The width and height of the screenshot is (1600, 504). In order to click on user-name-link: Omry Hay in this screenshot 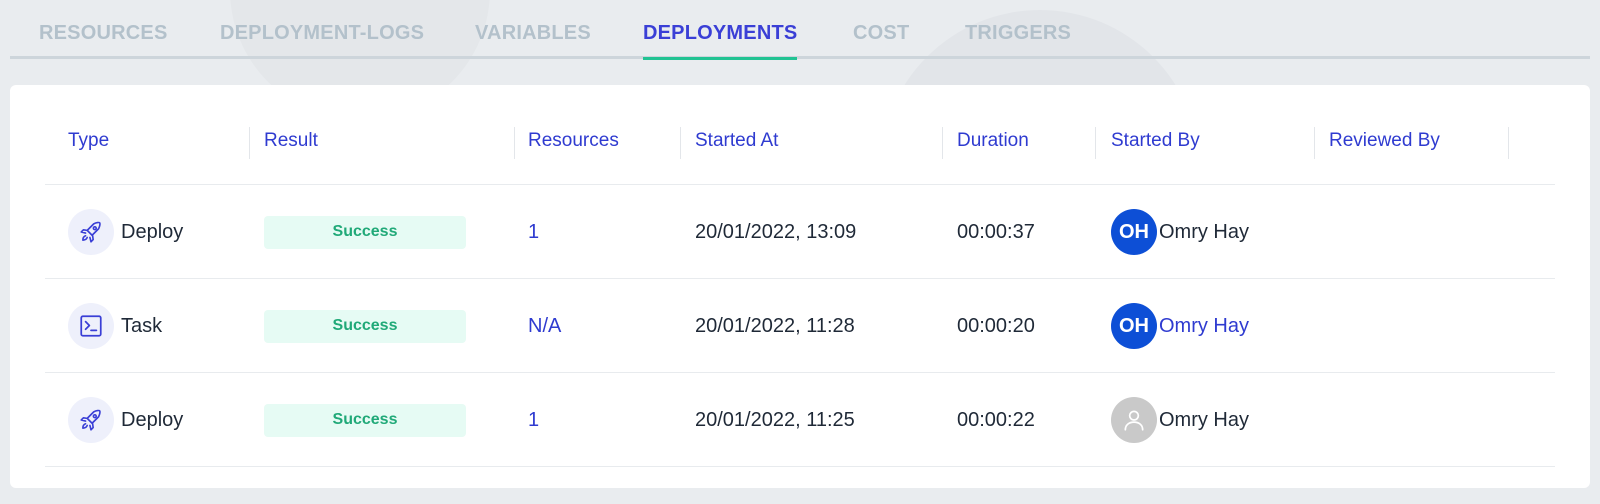, I will do `click(1204, 326)`.